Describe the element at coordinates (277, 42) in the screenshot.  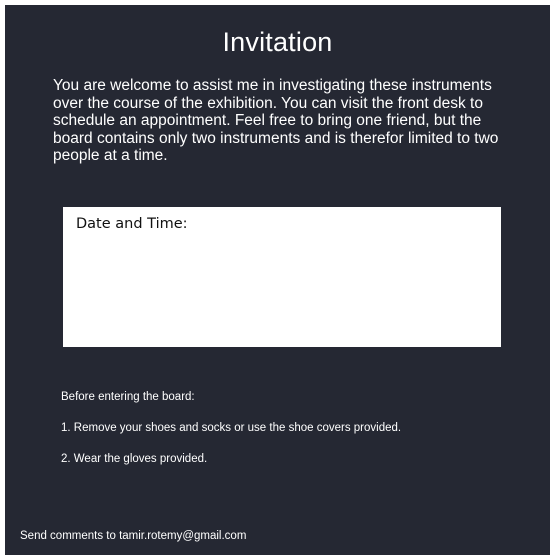
I see `invitation-title: Invitation` at that location.